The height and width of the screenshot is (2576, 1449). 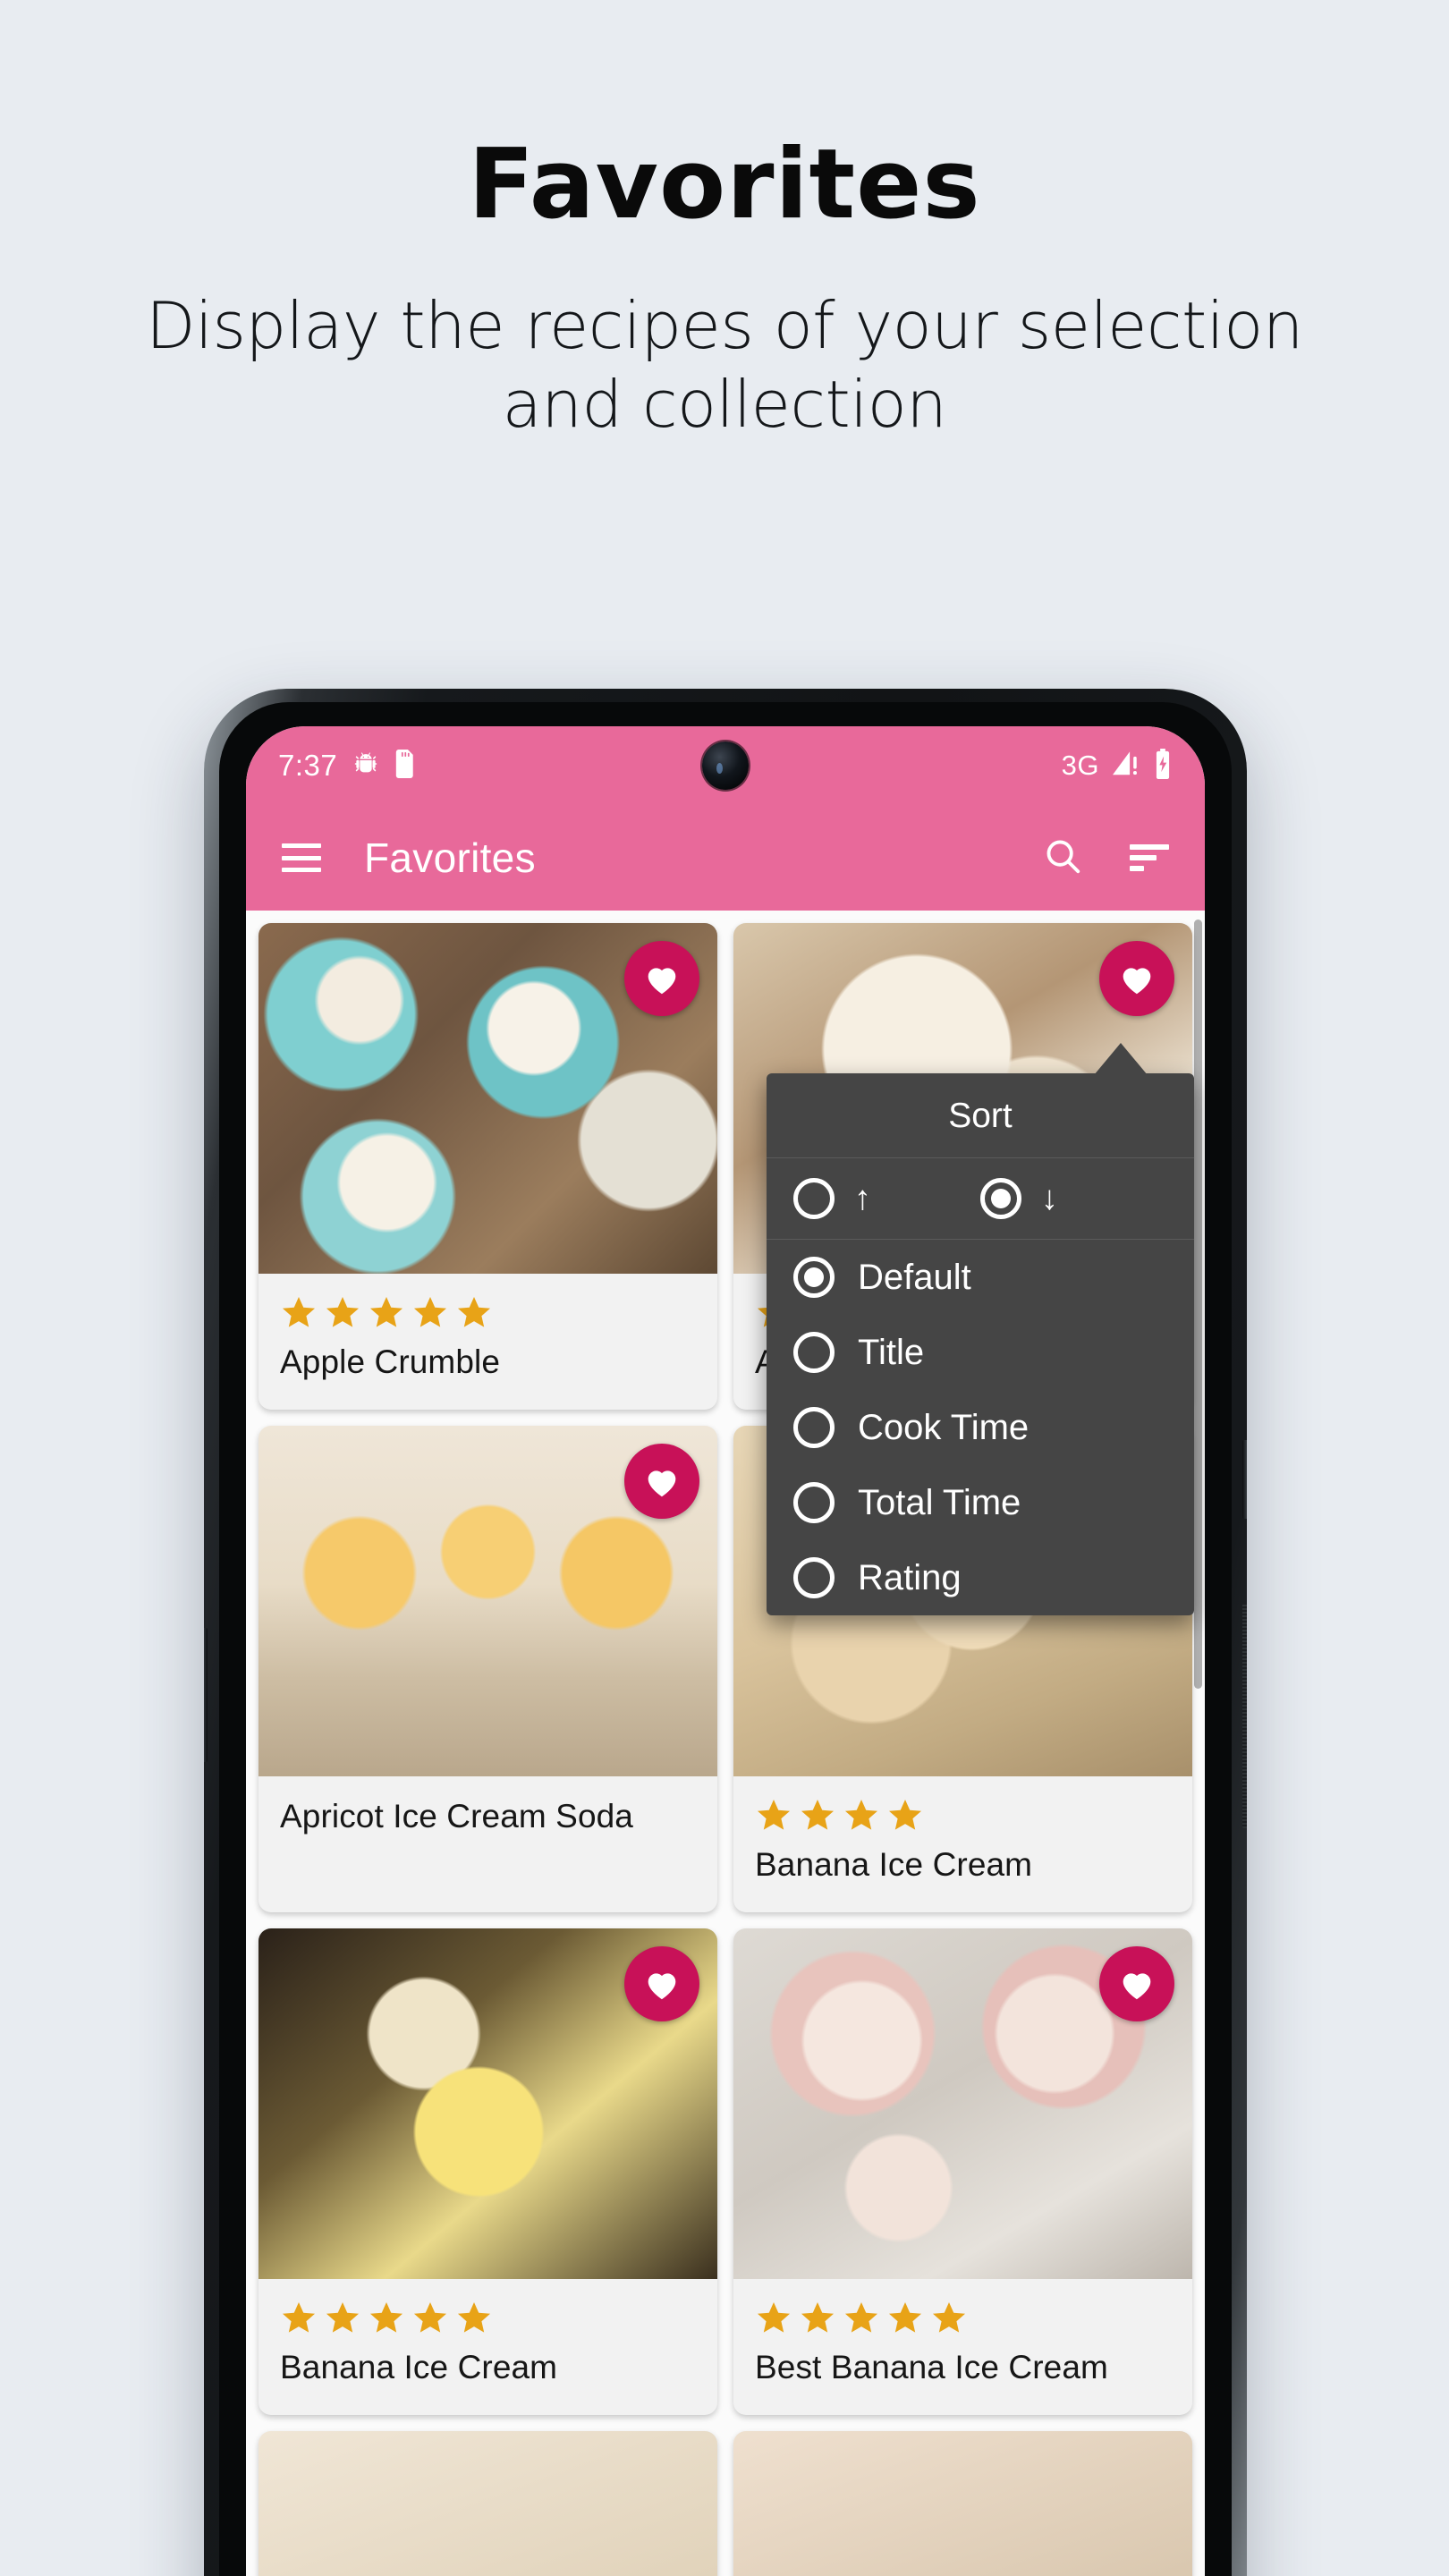 I want to click on camera-punch-hole, so click(x=725, y=765).